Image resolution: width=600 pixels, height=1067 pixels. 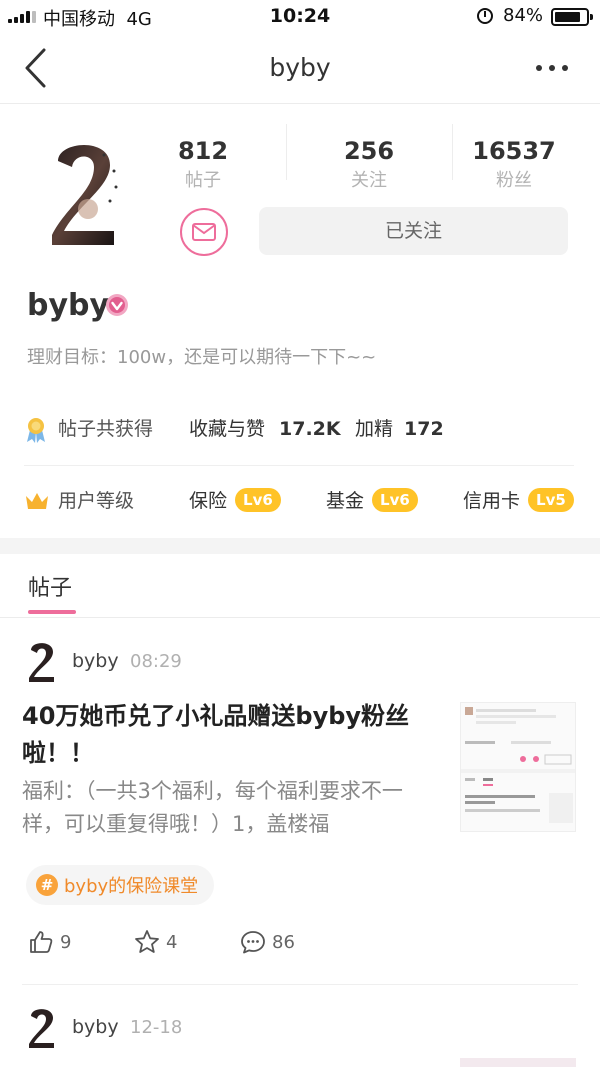 I want to click on page-title: byby, so click(x=300, y=67).